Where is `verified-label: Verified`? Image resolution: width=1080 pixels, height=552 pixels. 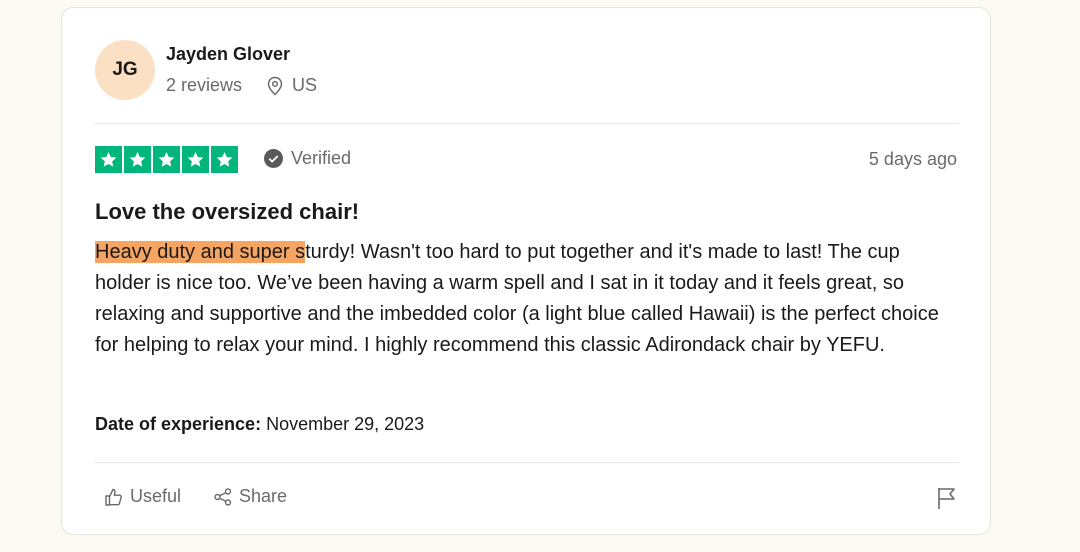 verified-label: Verified is located at coordinates (321, 158).